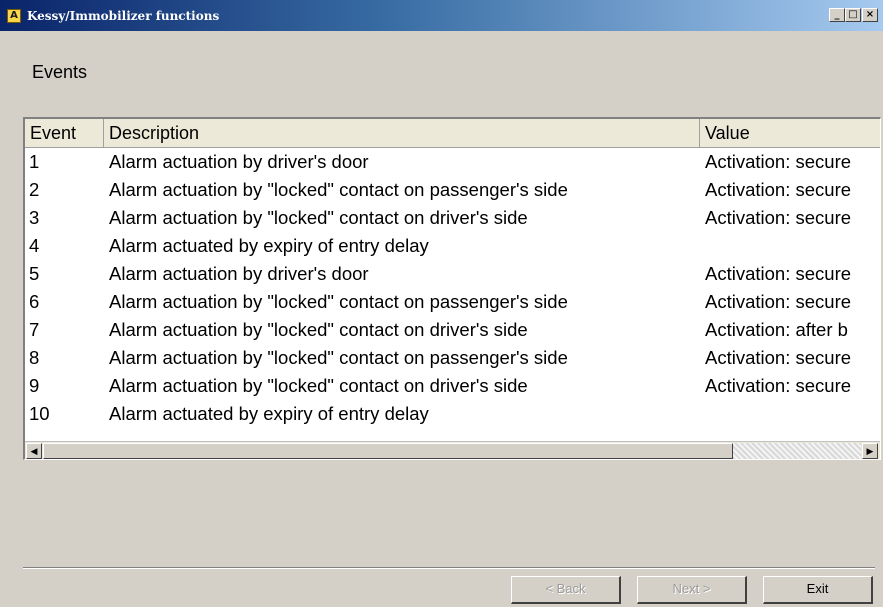 The image size is (883, 607). Describe the element at coordinates (60, 72) in the screenshot. I see `page-heading: Events` at that location.